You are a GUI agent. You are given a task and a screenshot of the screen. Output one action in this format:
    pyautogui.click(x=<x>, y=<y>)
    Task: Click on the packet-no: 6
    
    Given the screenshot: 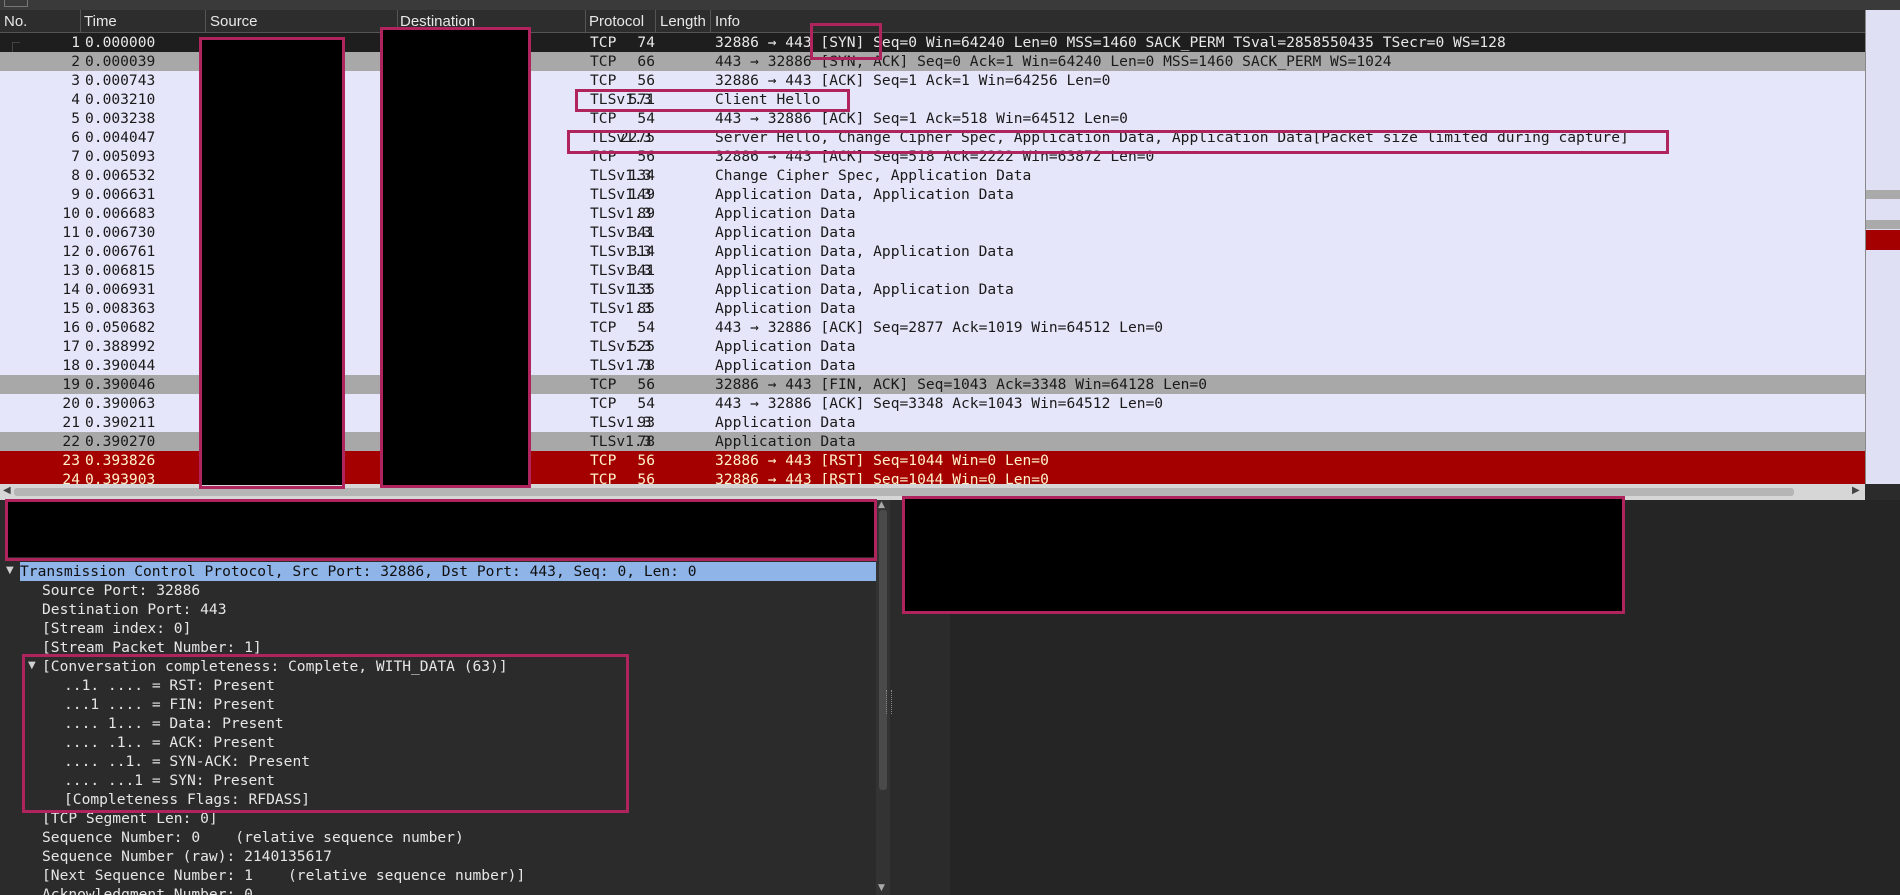 What is the action you would take?
    pyautogui.click(x=75, y=137)
    